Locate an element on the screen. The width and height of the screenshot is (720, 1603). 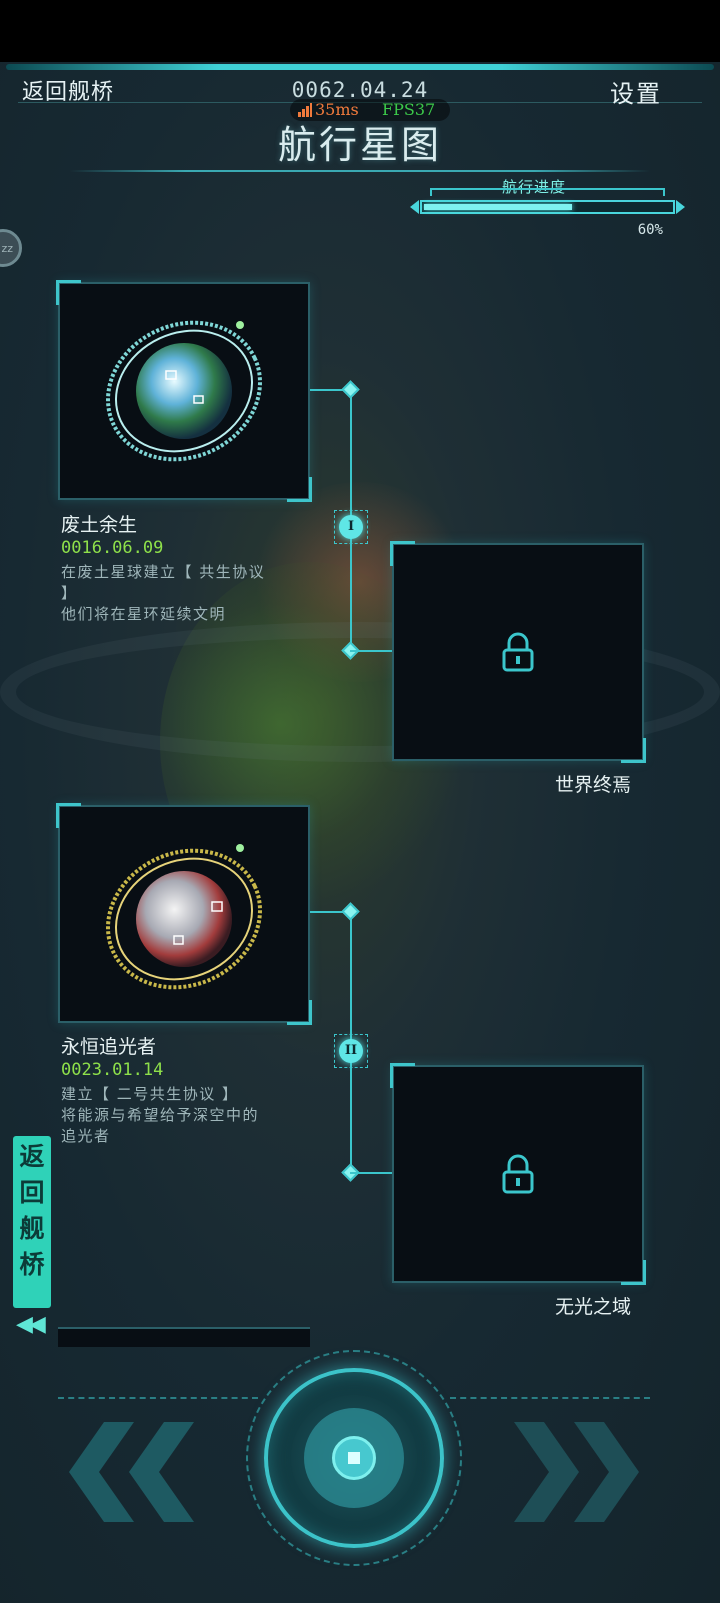
planet-desc-2-line2: 将能源与希望给予深空中的 is located at coordinates (160, 1115).